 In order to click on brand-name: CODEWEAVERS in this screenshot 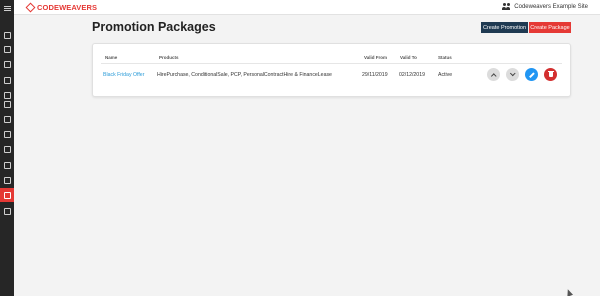, I will do `click(67, 7)`.